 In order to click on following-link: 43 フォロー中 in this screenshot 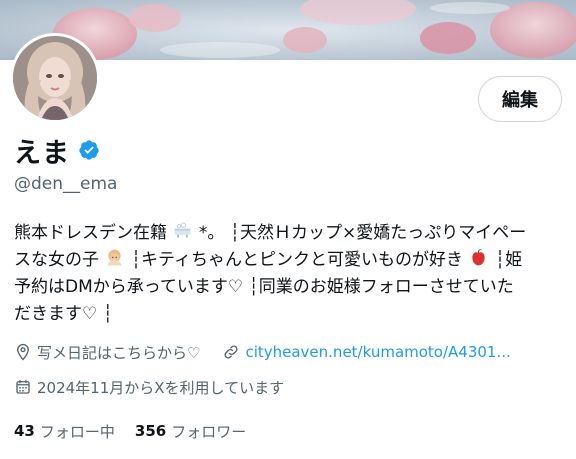, I will do `click(64, 431)`.